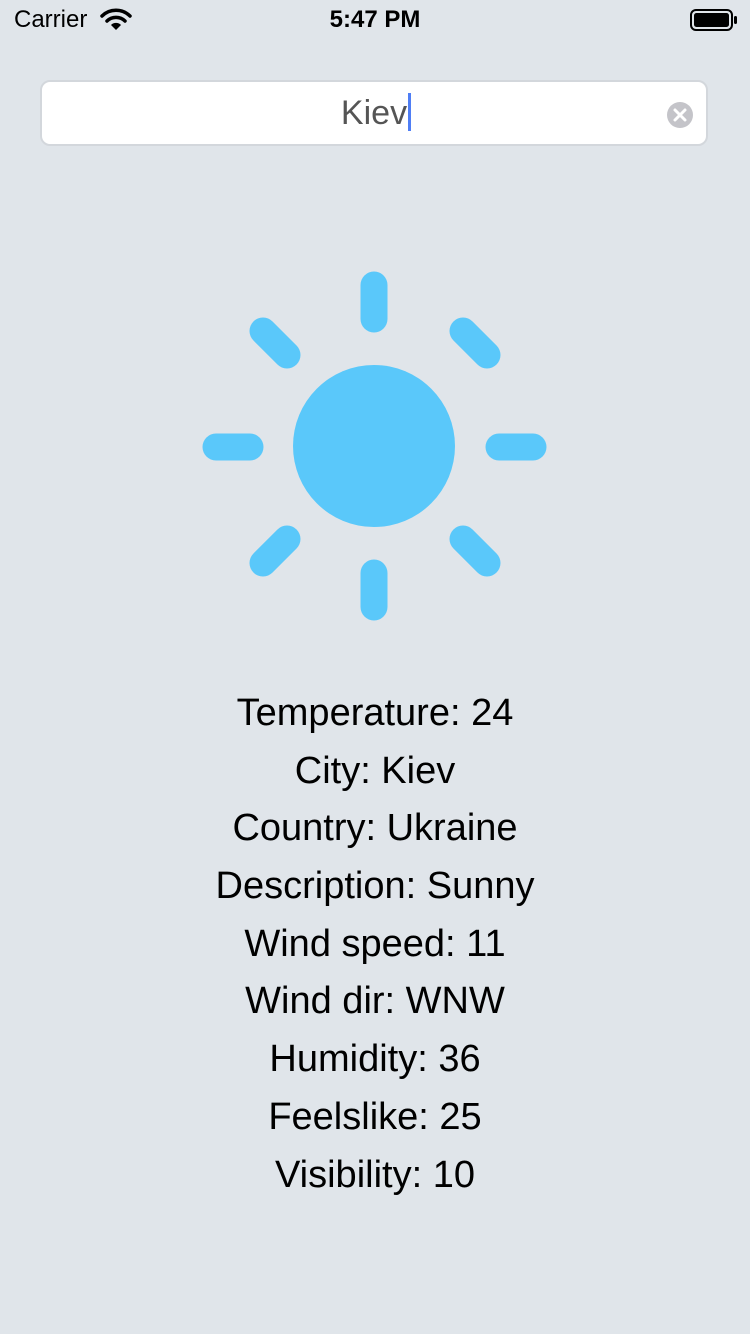 This screenshot has width=750, height=1334. I want to click on status-bar: Carrier 5:47 PM, so click(375, 20).